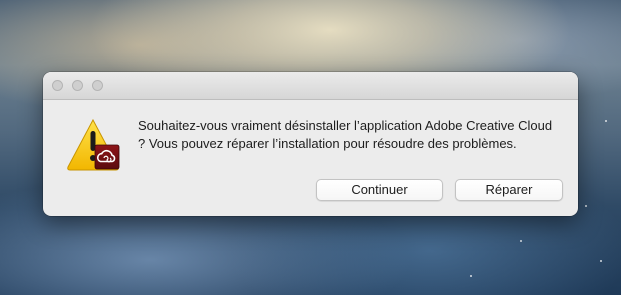 The width and height of the screenshot is (621, 295). Describe the element at coordinates (509, 190) in the screenshot. I see `repair-button: Réparer` at that location.